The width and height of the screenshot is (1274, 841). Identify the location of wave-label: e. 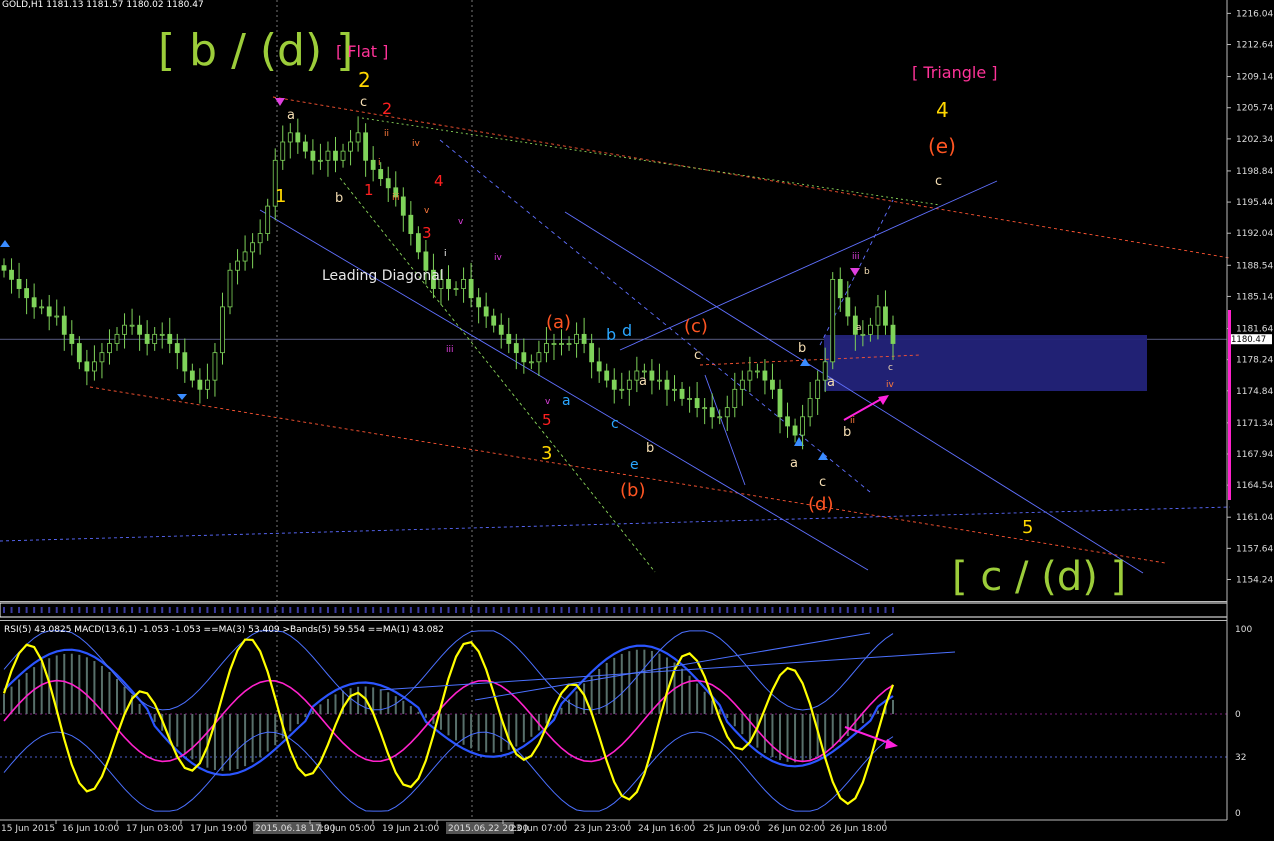
(634, 465).